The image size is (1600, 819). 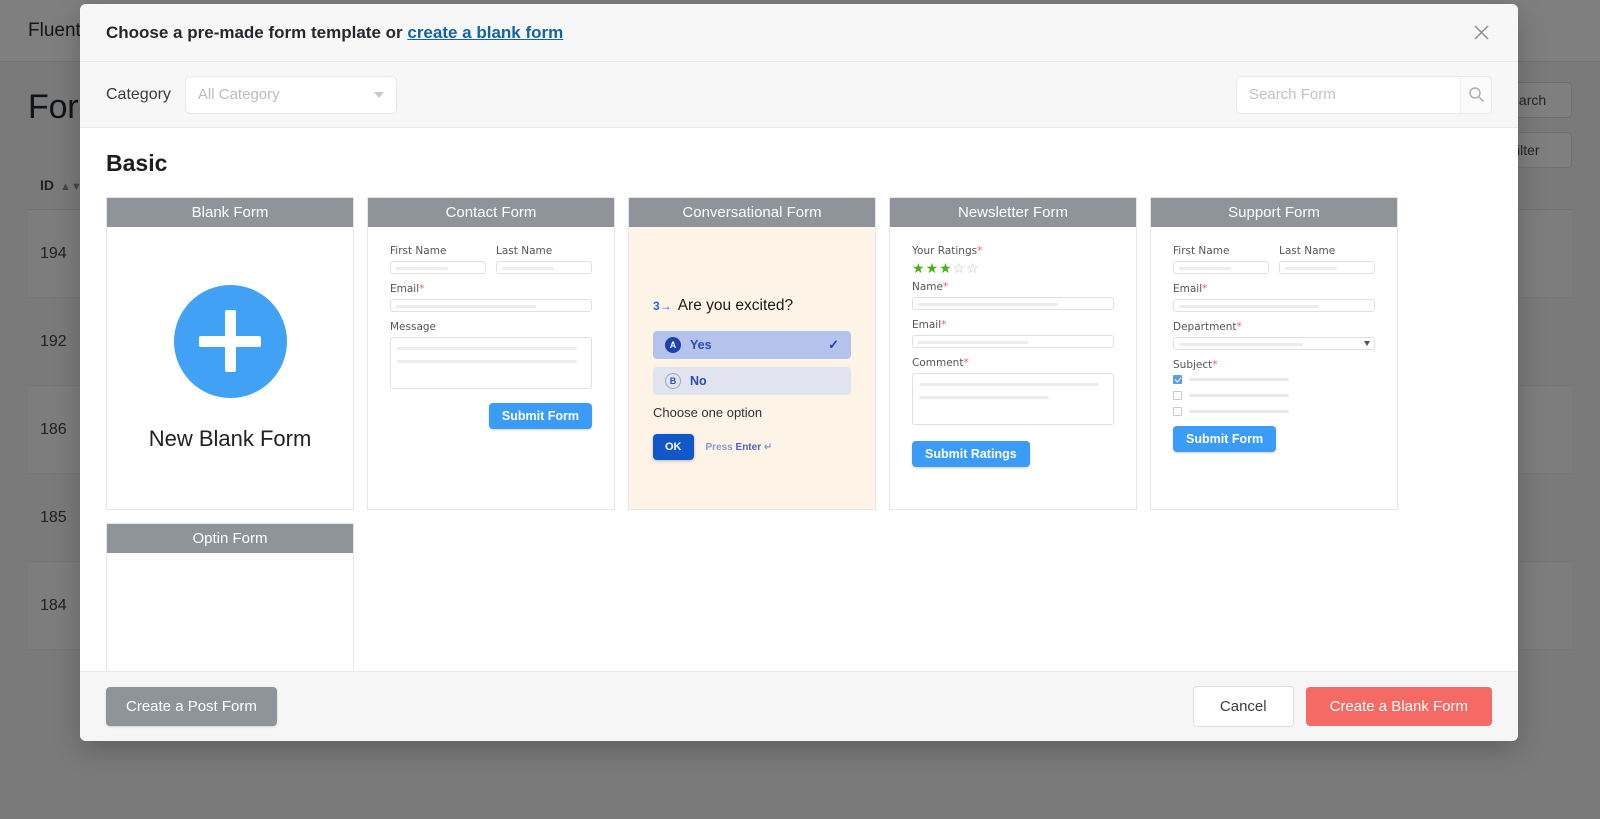 I want to click on field-label-name: Name*, so click(x=930, y=287).